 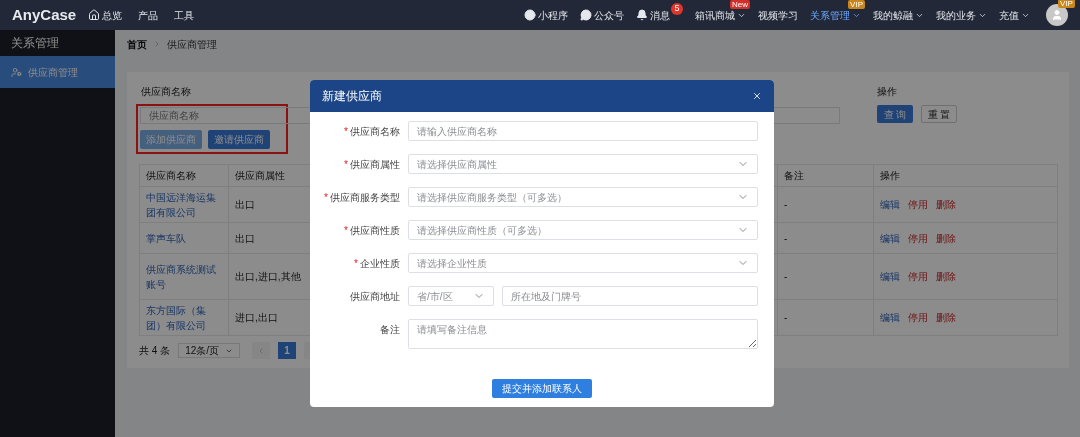 I want to click on nav-link: 消息, so click(x=653, y=15).